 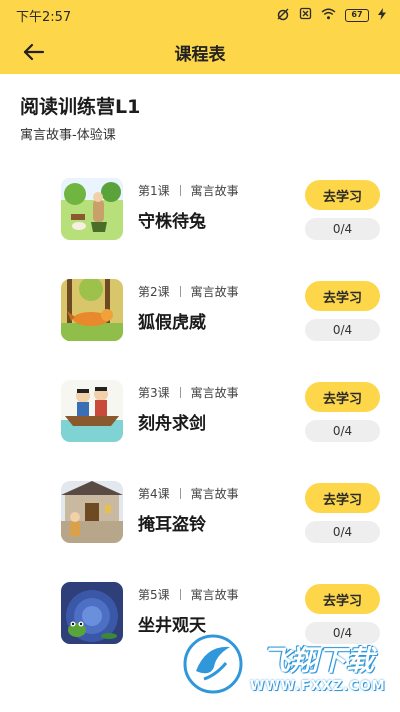 What do you see at coordinates (188, 190) in the screenshot?
I see `lesson-meta: 第1课 寓言故事` at bounding box center [188, 190].